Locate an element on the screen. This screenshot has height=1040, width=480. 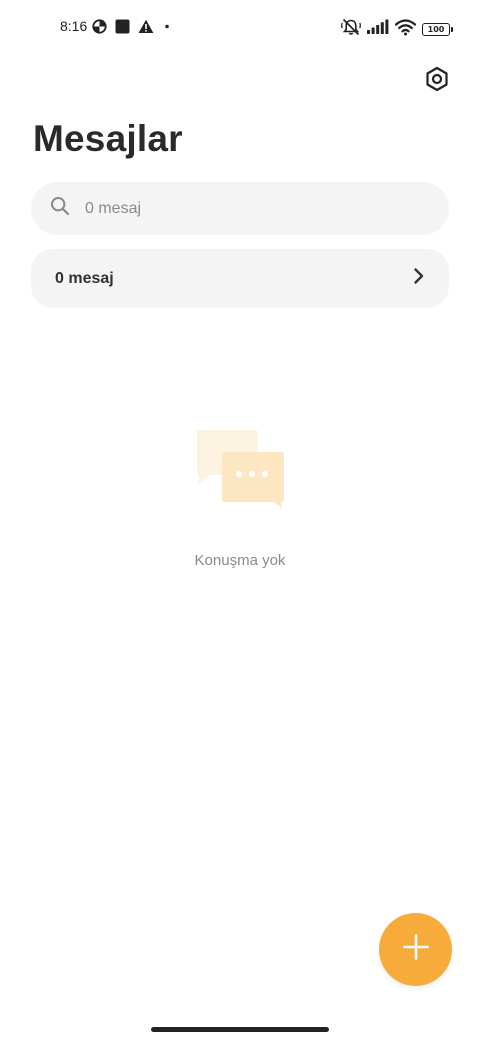
settings-icon is located at coordinates (437, 81).